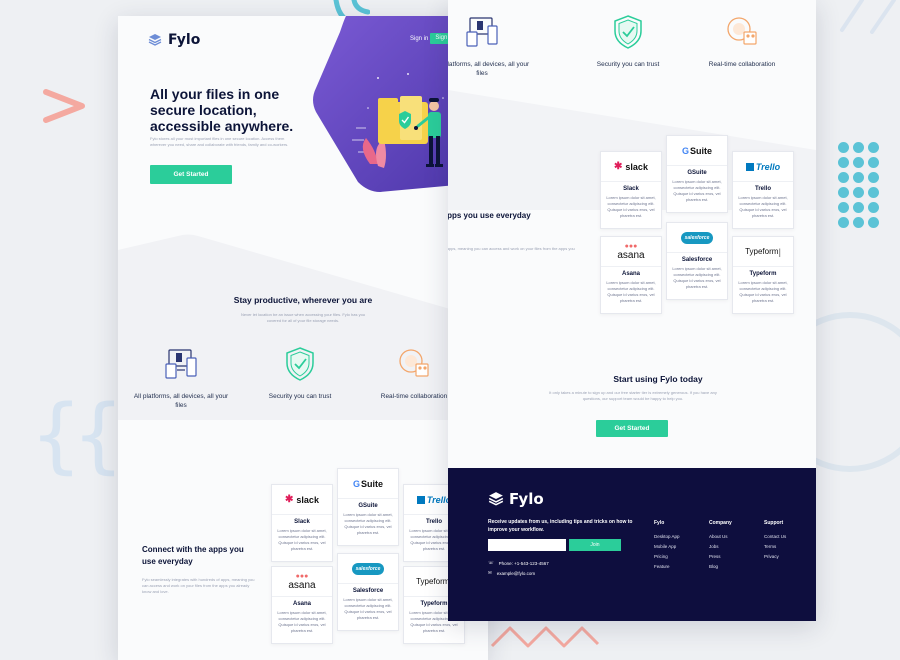 Image resolution: width=900 pixels, height=660 pixels. I want to click on dot-grid-decoration, so click(860, 187).